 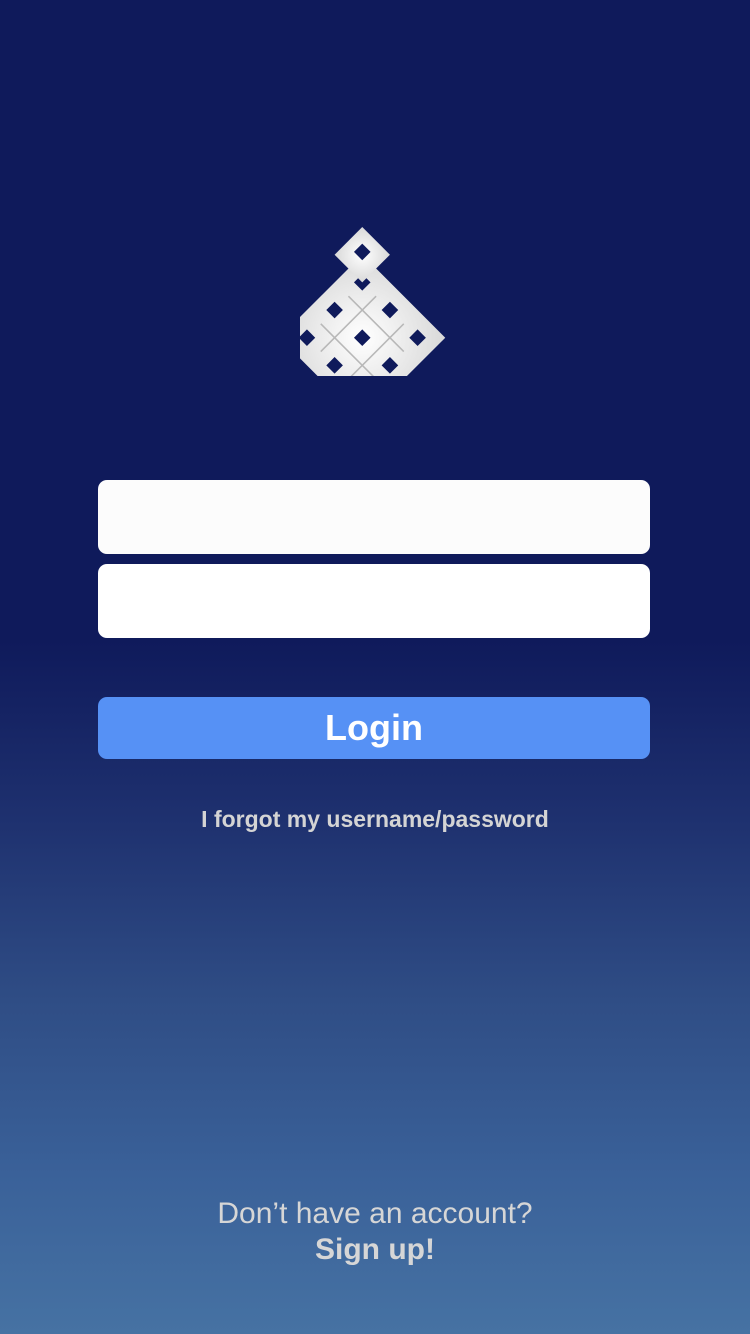 What do you see at coordinates (374, 601) in the screenshot?
I see `password-field` at bounding box center [374, 601].